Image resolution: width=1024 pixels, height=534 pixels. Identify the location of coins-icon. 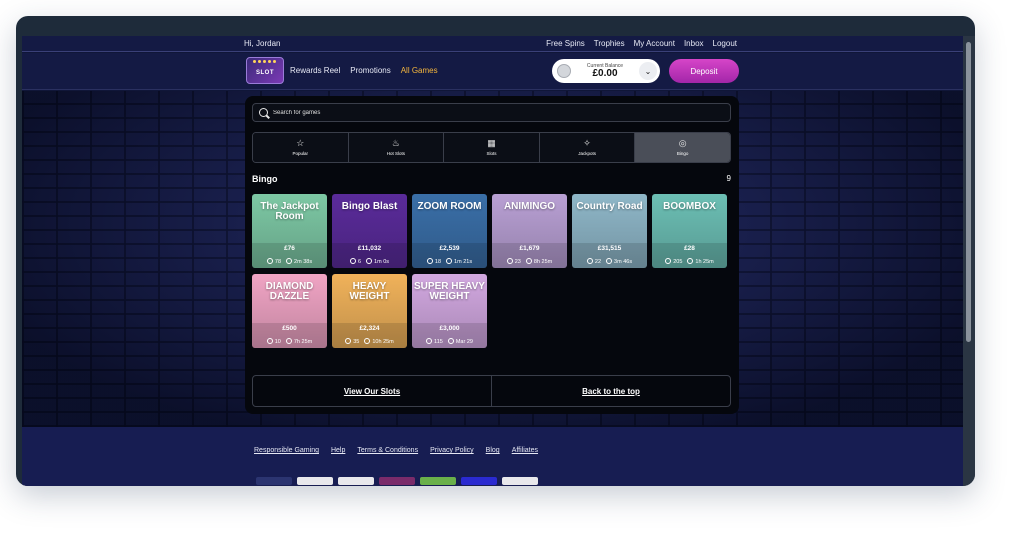
(564, 71).